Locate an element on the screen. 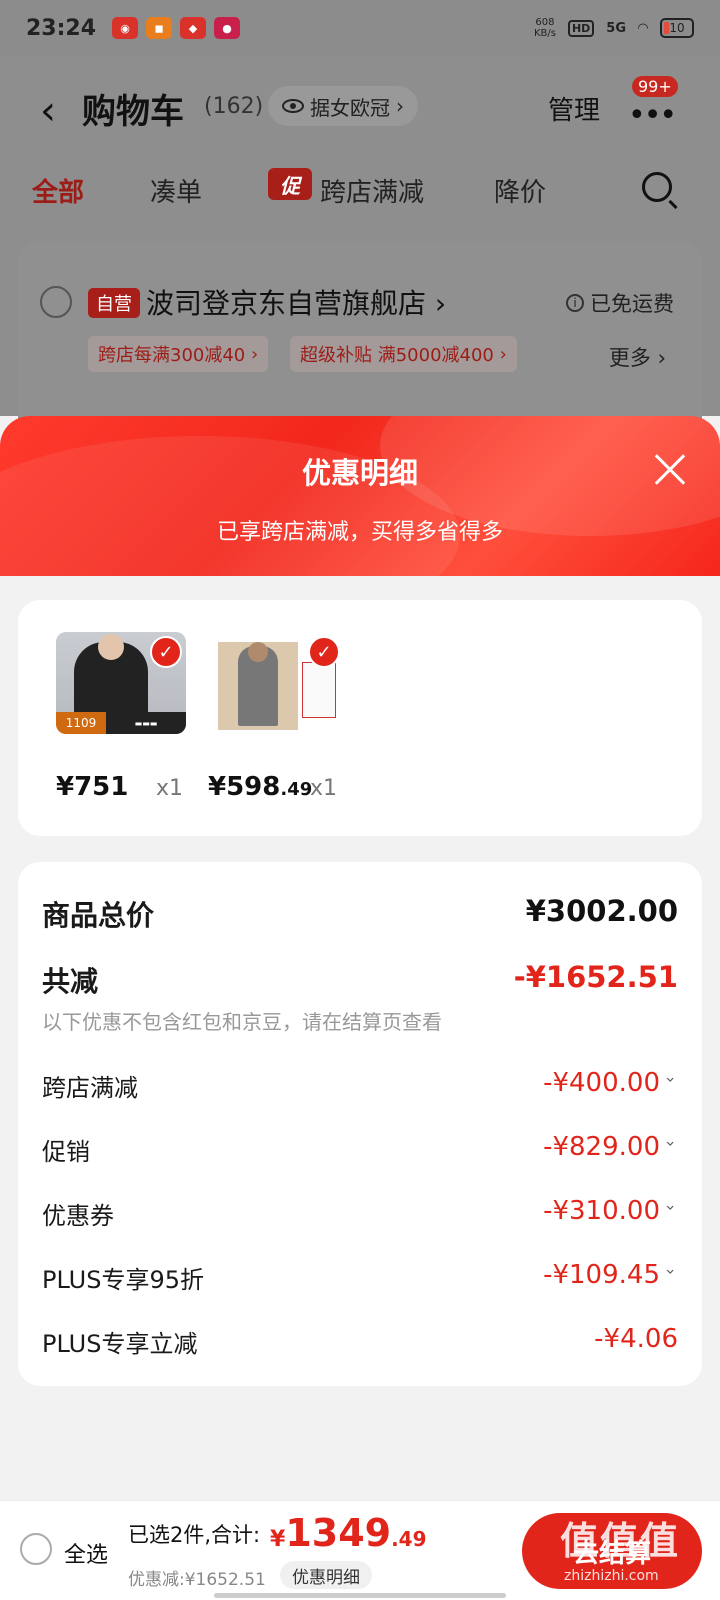  discount-value: -¥310.00 › is located at coordinates (612, 1211).